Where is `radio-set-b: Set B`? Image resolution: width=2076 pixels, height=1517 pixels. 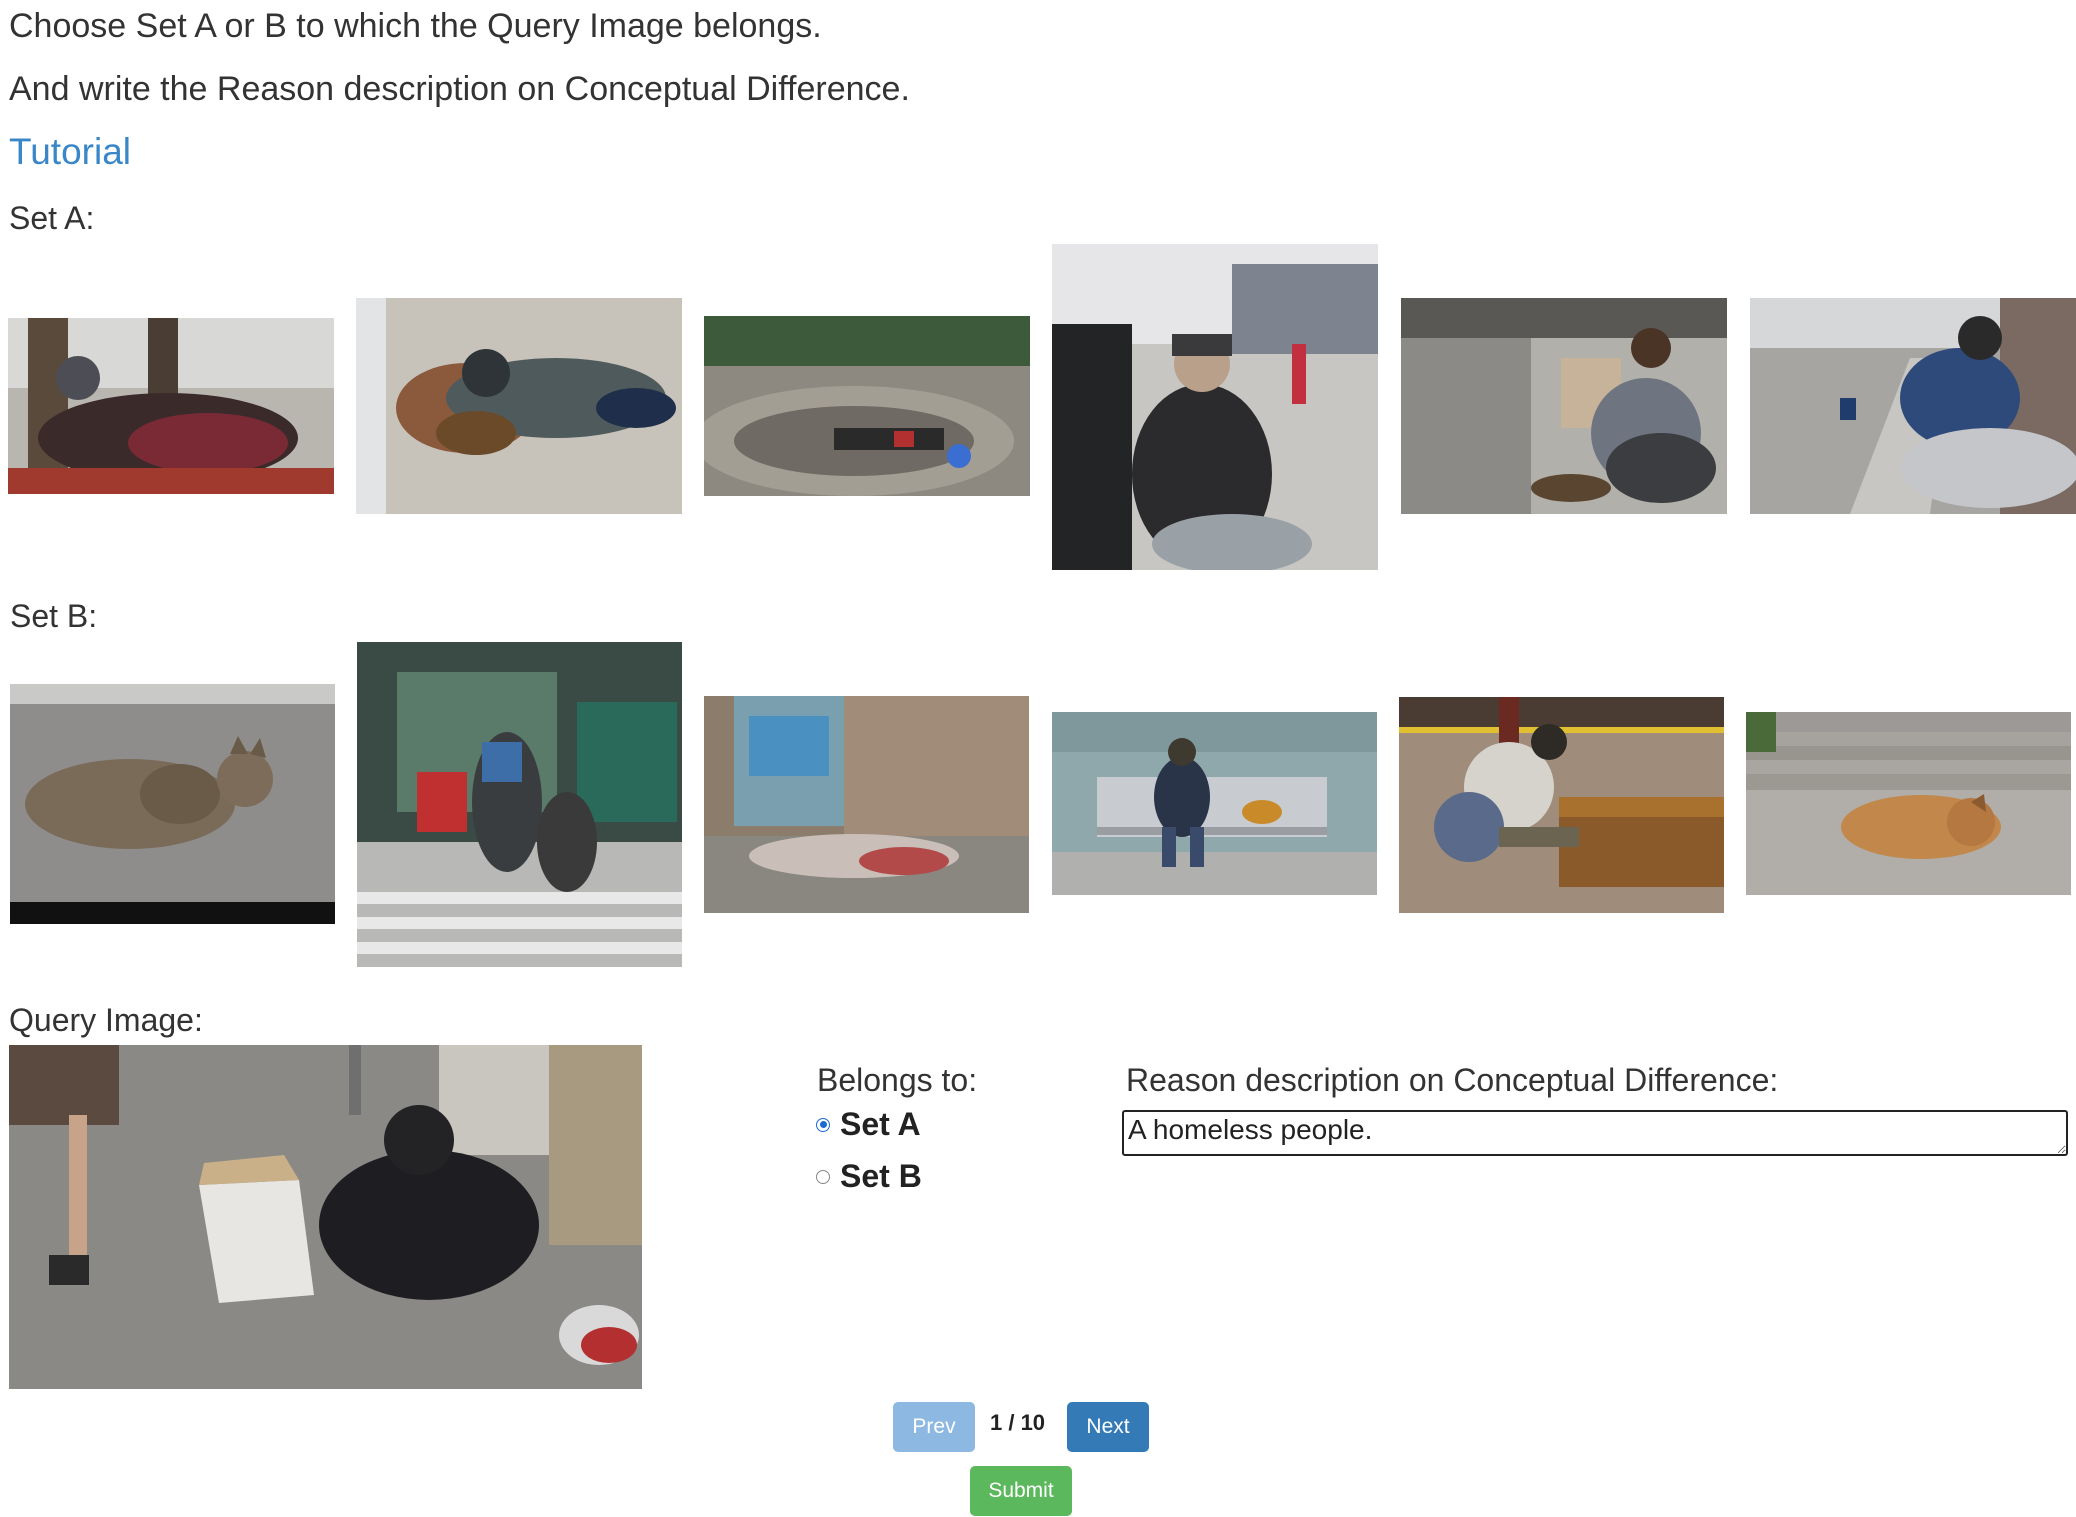
radio-set-b: Set B is located at coordinates (869, 1176).